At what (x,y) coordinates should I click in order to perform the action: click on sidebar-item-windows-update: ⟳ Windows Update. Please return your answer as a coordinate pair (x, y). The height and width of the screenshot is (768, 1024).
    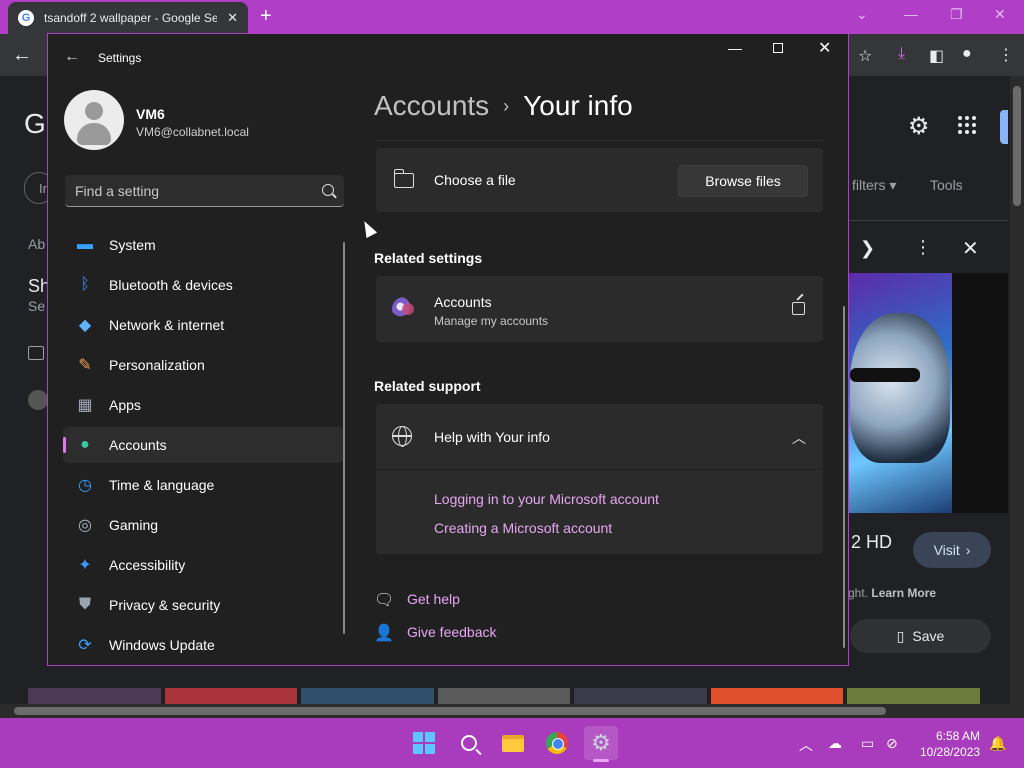
    Looking at the image, I should click on (203, 645).